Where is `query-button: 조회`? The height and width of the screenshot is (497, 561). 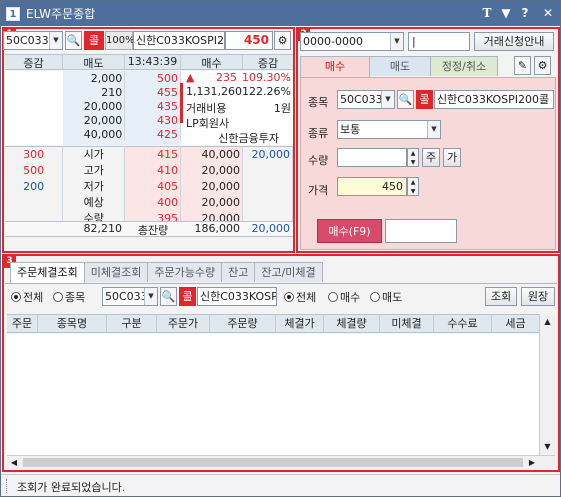 query-button: 조회 is located at coordinates (501, 296).